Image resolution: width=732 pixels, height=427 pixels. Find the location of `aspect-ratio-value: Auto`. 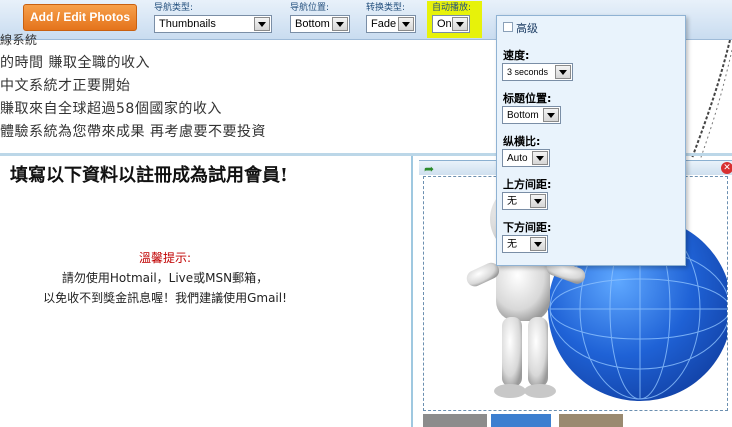

aspect-ratio-value: Auto is located at coordinates (517, 158).